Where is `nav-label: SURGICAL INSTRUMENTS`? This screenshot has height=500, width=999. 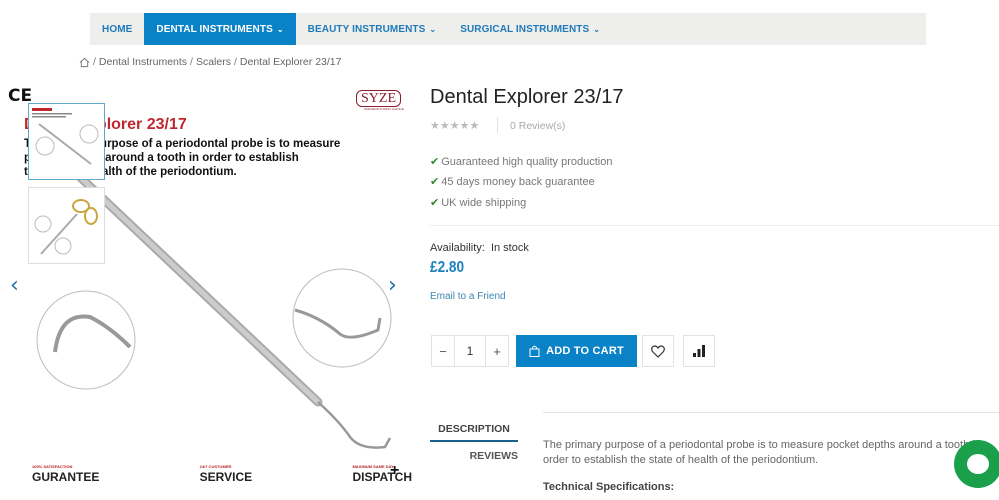
nav-label: SURGICAL INSTRUMENTS is located at coordinates (525, 29).